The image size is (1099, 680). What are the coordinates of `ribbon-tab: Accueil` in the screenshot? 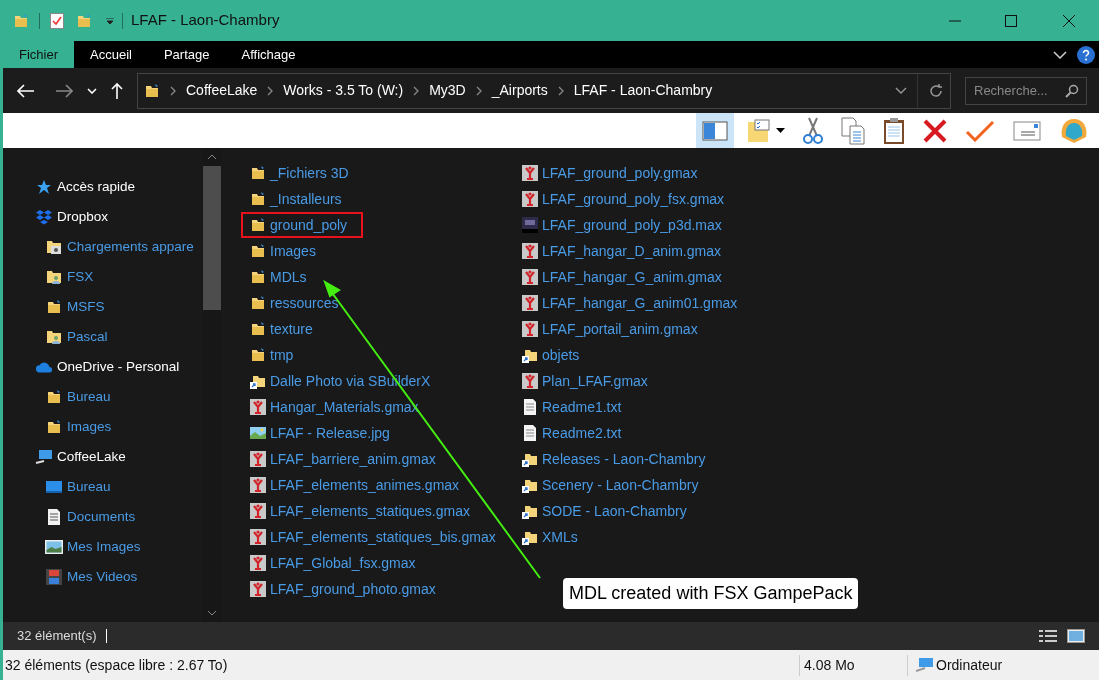 It's located at (111, 54).